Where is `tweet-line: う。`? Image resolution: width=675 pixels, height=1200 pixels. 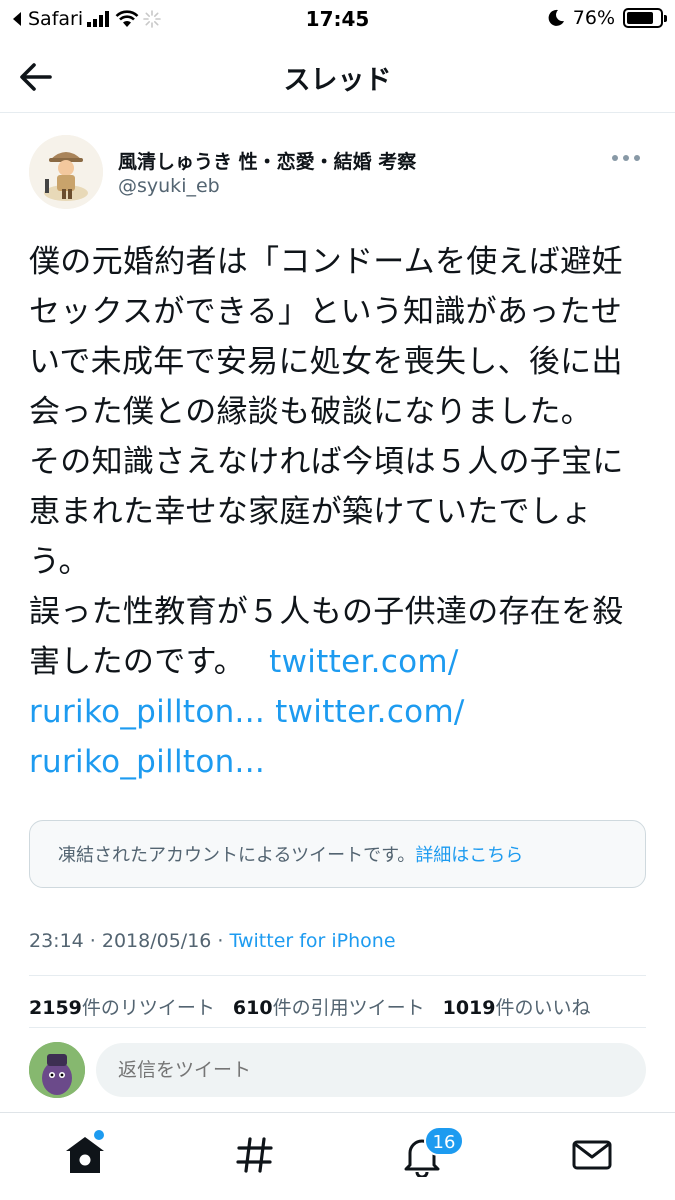
tweet-line: う。 is located at coordinates (59, 562).